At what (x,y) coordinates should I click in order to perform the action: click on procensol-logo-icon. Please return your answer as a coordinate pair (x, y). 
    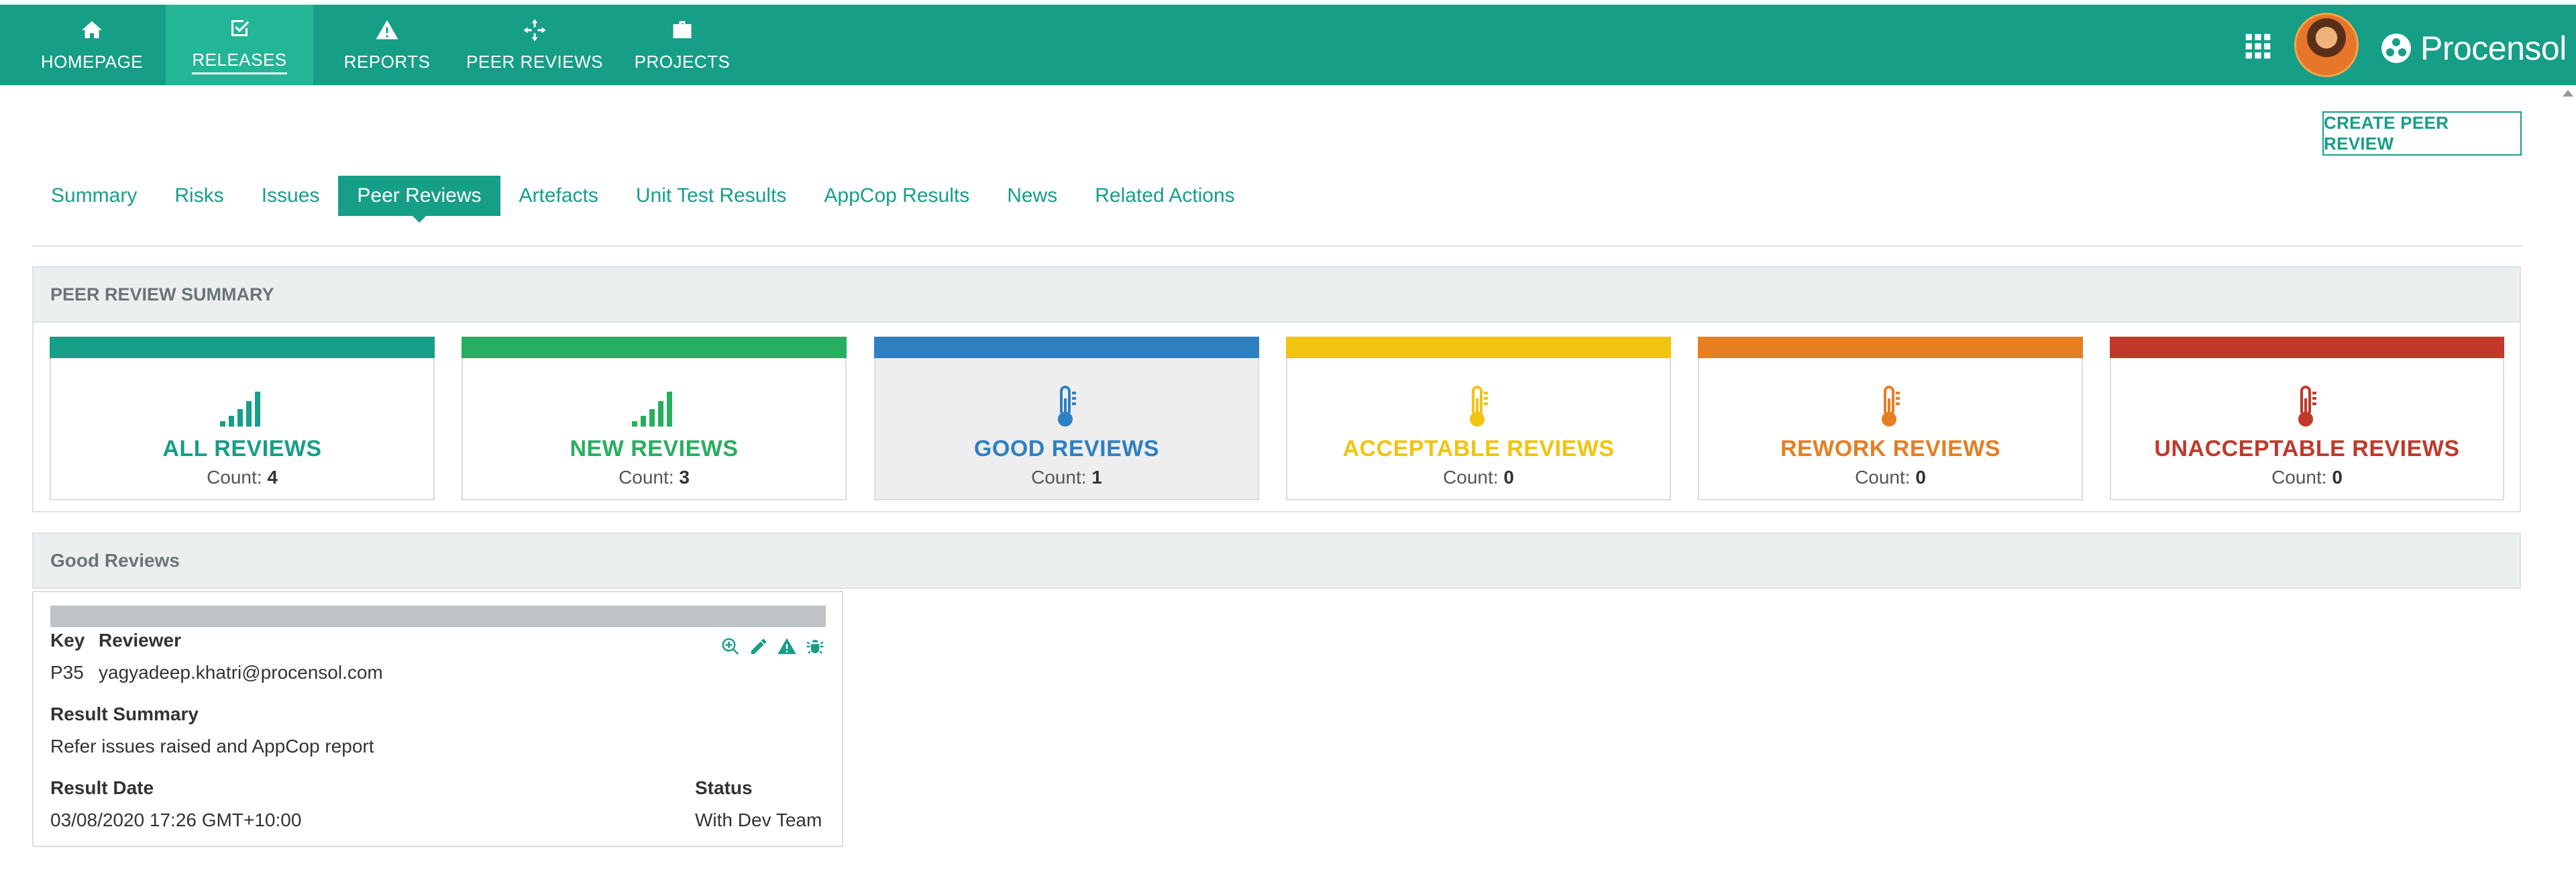
    Looking at the image, I should click on (2396, 48).